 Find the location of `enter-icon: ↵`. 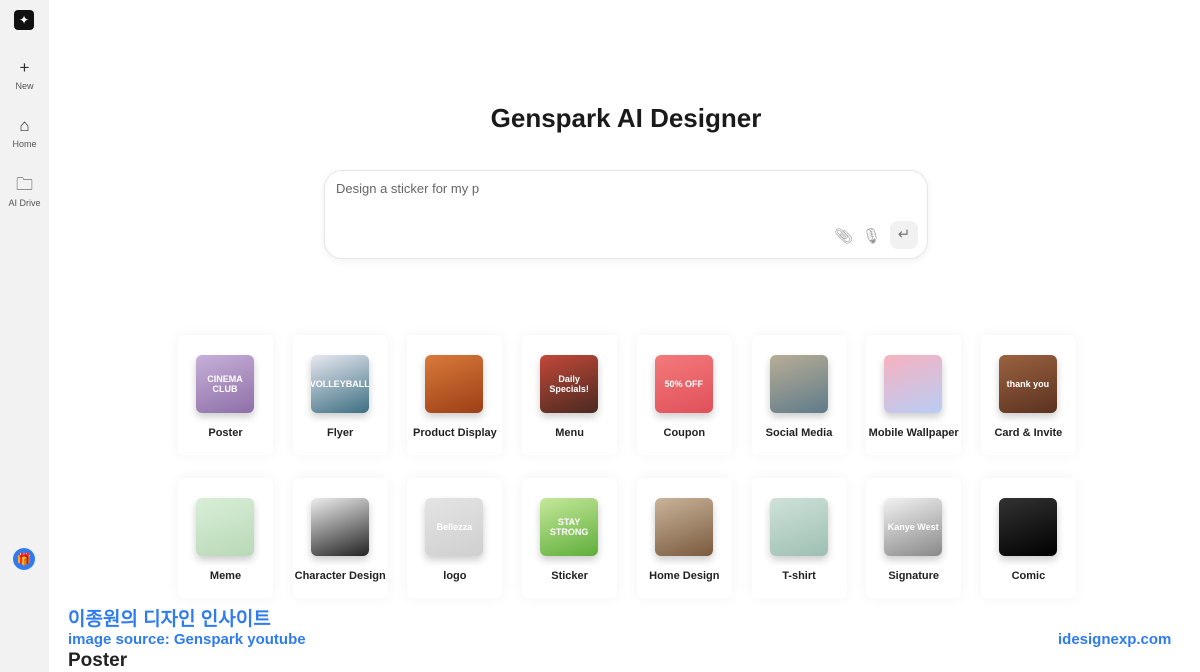

enter-icon: ↵ is located at coordinates (904, 234).